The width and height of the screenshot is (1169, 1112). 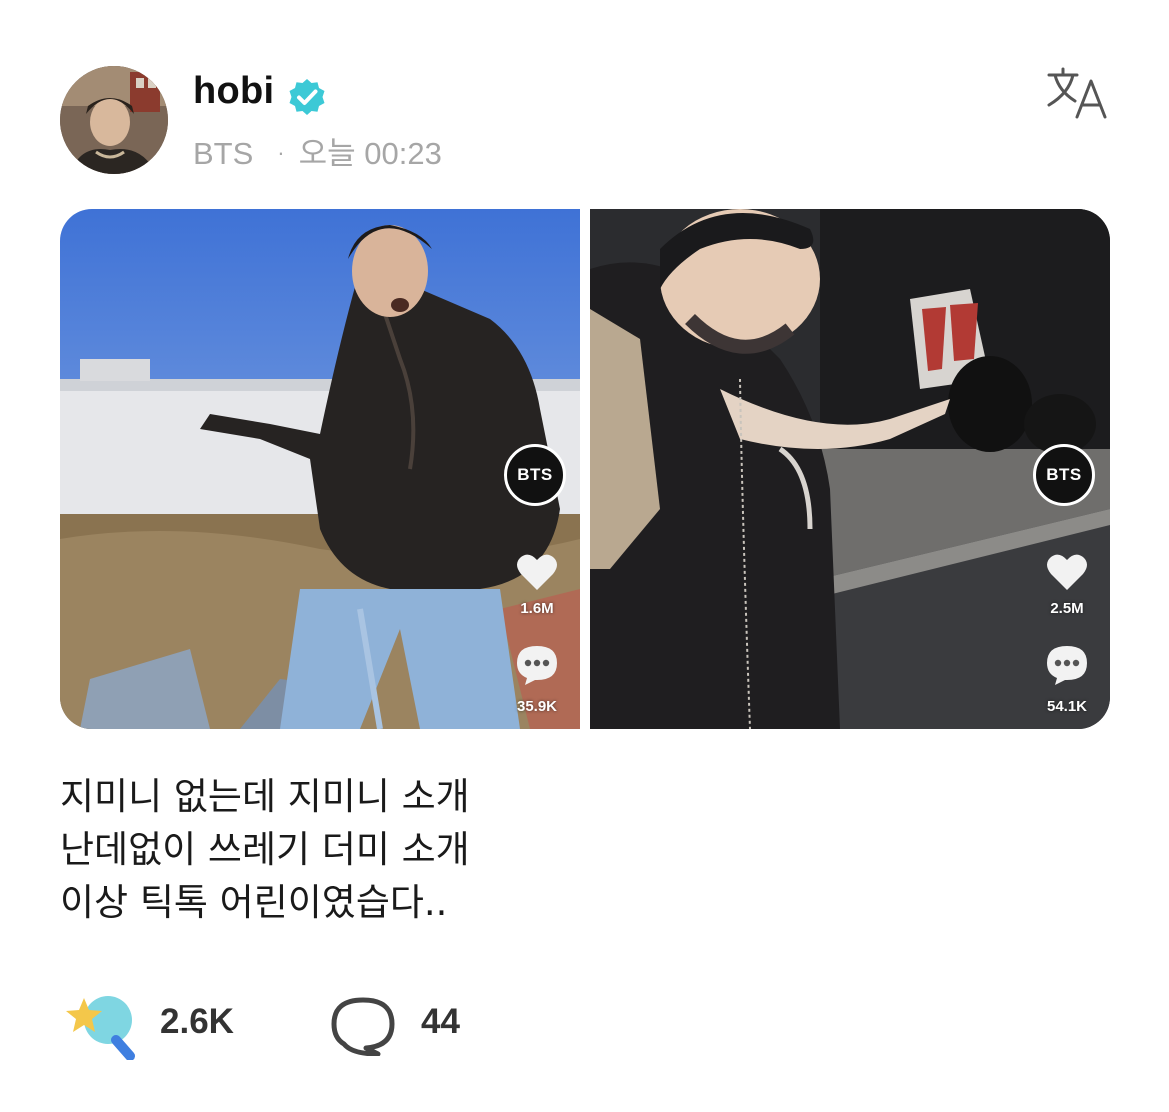 I want to click on post-meta: BTS · 오늘 00:23, so click(x=317, y=150).